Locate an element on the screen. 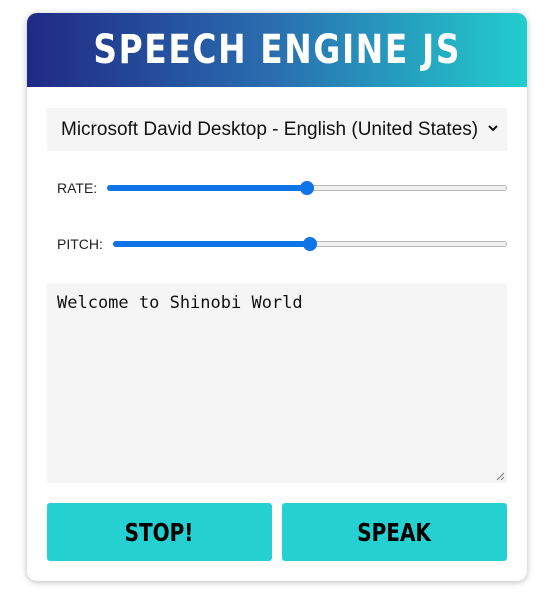 The width and height of the screenshot is (552, 600). app-title: SPEECH ENGINE JS is located at coordinates (277, 50).